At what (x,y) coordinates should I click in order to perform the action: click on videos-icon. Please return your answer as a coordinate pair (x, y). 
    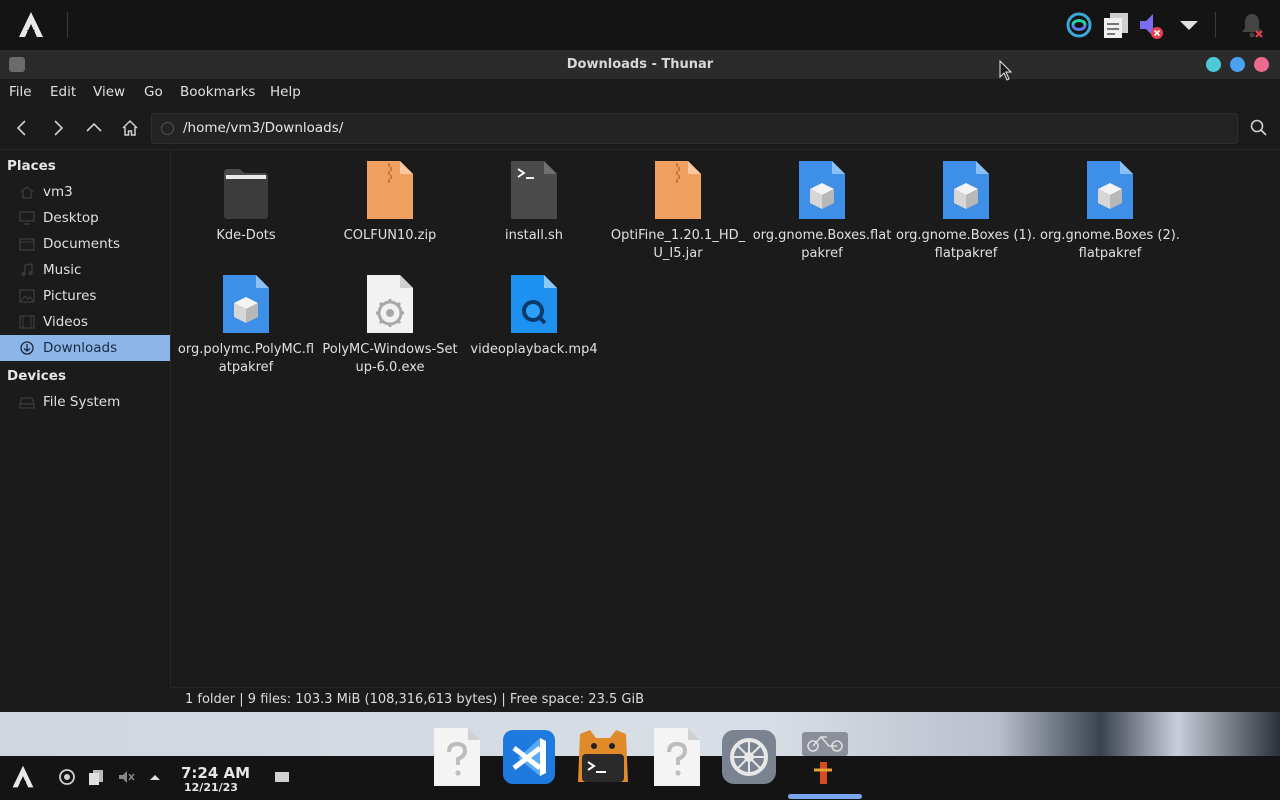
    Looking at the image, I should click on (27, 322).